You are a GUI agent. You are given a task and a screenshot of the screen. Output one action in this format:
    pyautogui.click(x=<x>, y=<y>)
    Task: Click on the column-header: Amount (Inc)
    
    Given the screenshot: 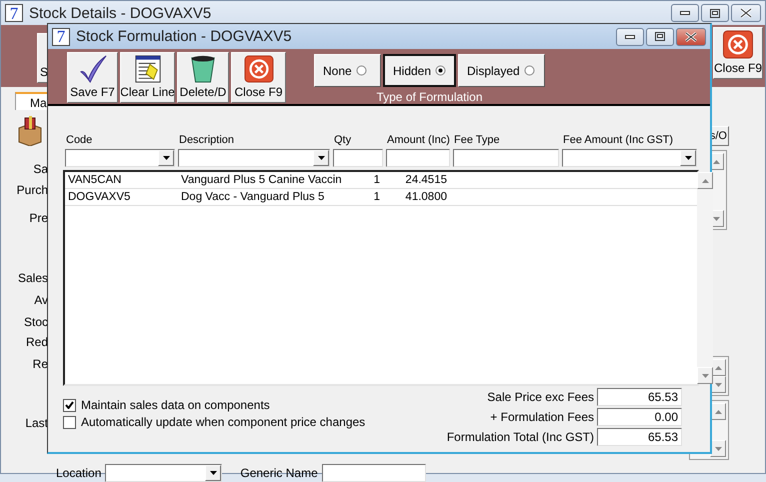 What is the action you would take?
    pyautogui.click(x=418, y=141)
    